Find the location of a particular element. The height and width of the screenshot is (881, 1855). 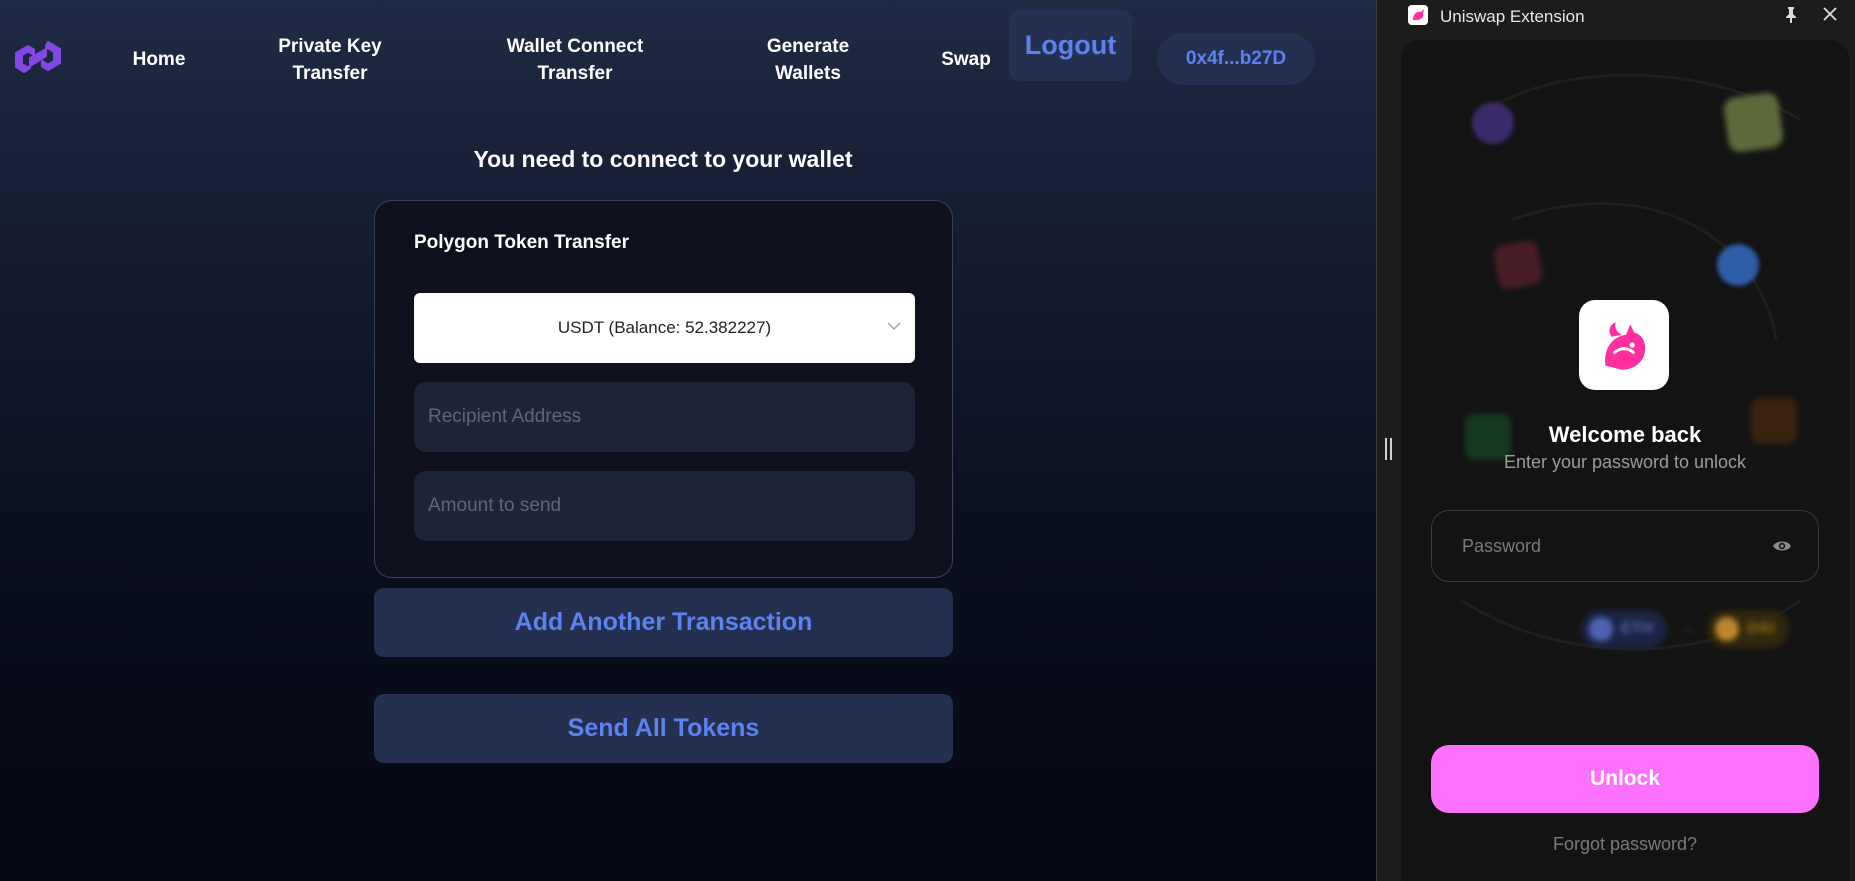

nav-wallet-connect-transfer: Wallet Connect Transfer is located at coordinates (575, 60).